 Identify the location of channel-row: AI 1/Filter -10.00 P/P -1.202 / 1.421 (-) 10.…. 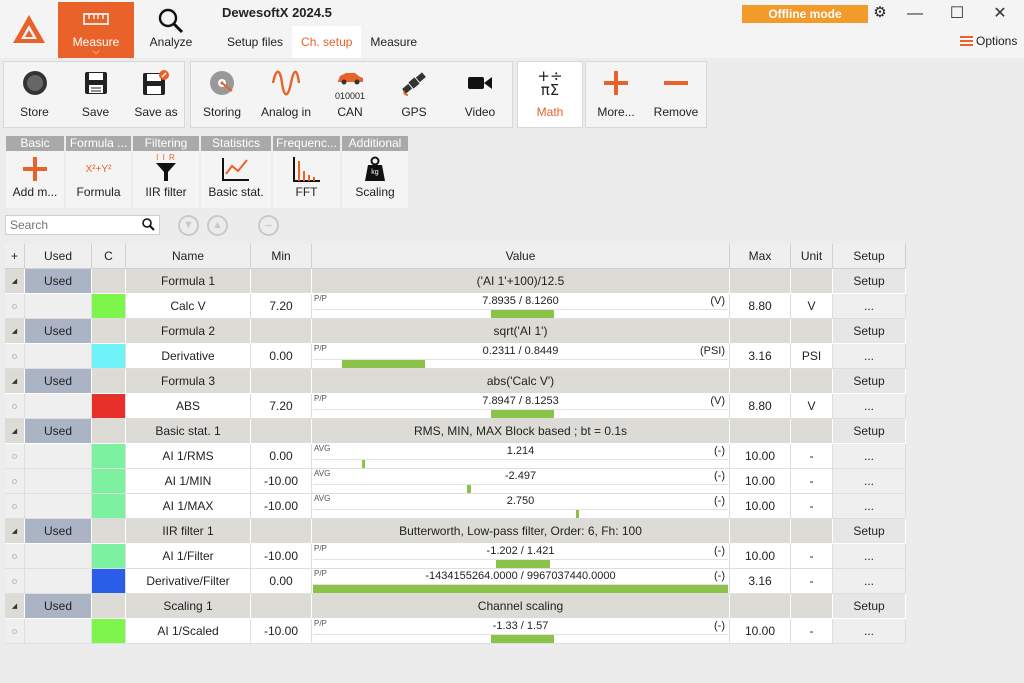
(455, 556).